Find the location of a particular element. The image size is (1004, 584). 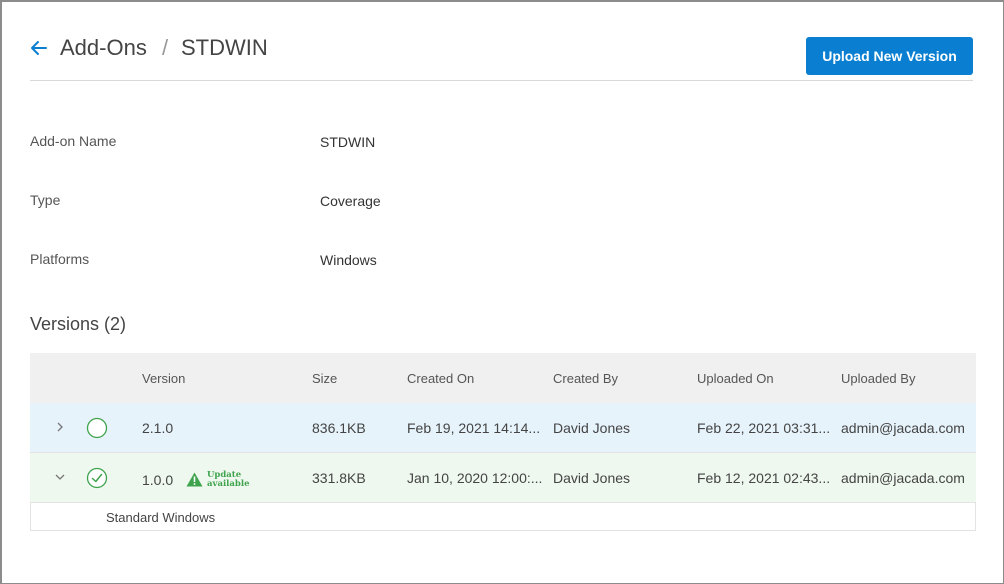

addon-name-label: Add-on Name is located at coordinates (73, 141).